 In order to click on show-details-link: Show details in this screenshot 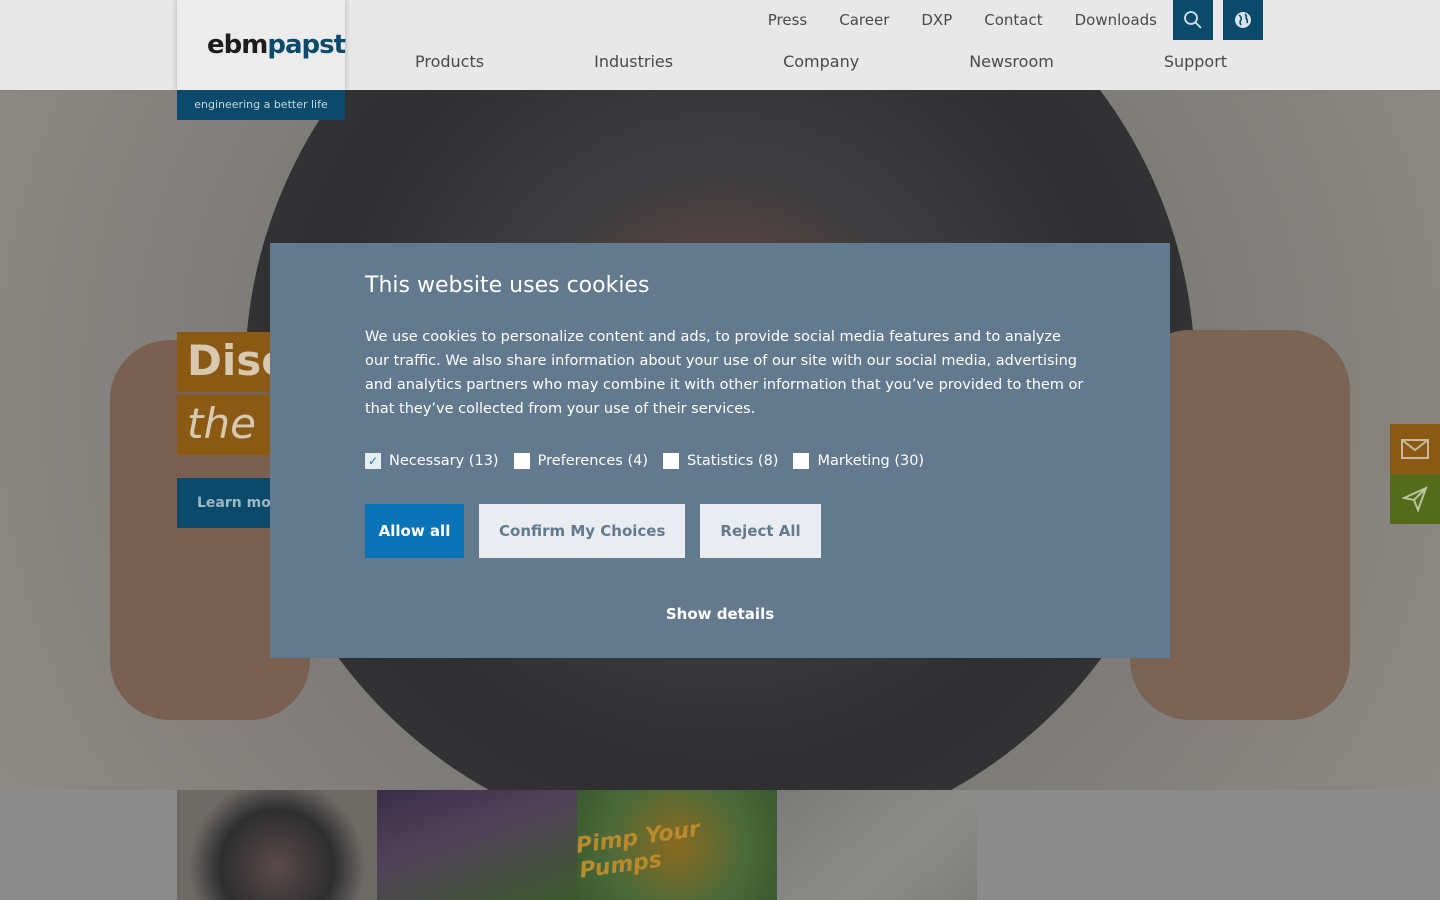, I will do `click(720, 614)`.